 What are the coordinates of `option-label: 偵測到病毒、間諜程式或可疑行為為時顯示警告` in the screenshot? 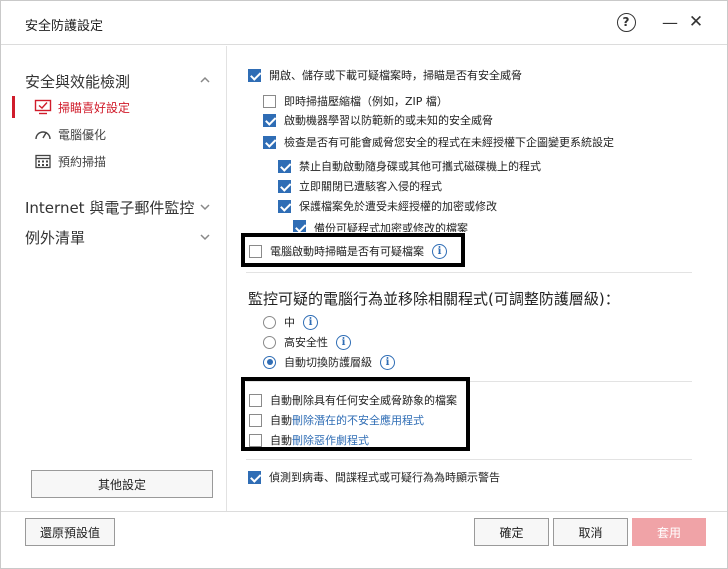 It's located at (384, 477).